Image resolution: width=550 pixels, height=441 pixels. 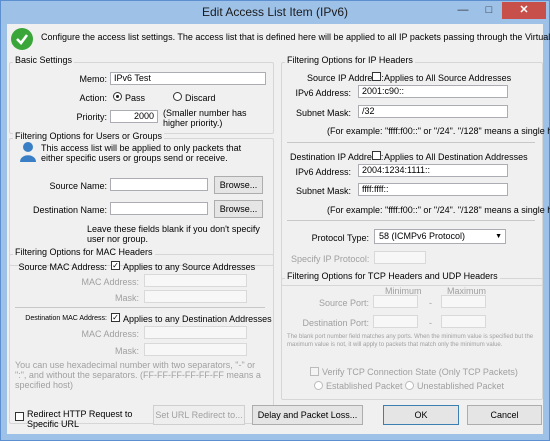 What do you see at coordinates (463, 301) in the screenshot?
I see `source-port-max-input` at bounding box center [463, 301].